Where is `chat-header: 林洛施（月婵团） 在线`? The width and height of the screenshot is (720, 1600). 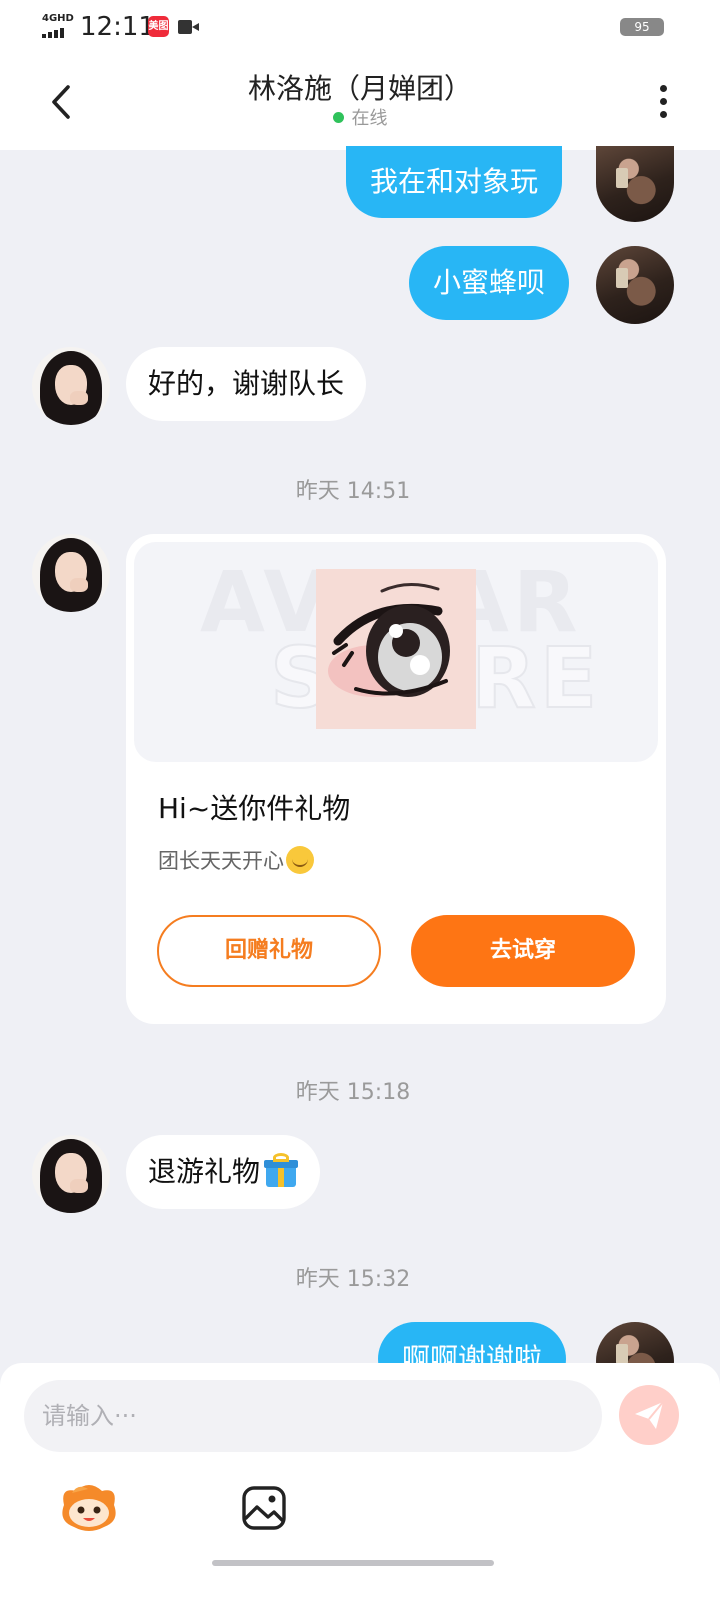
chat-header: 林洛施（月婵团） 在线 is located at coordinates (360, 103).